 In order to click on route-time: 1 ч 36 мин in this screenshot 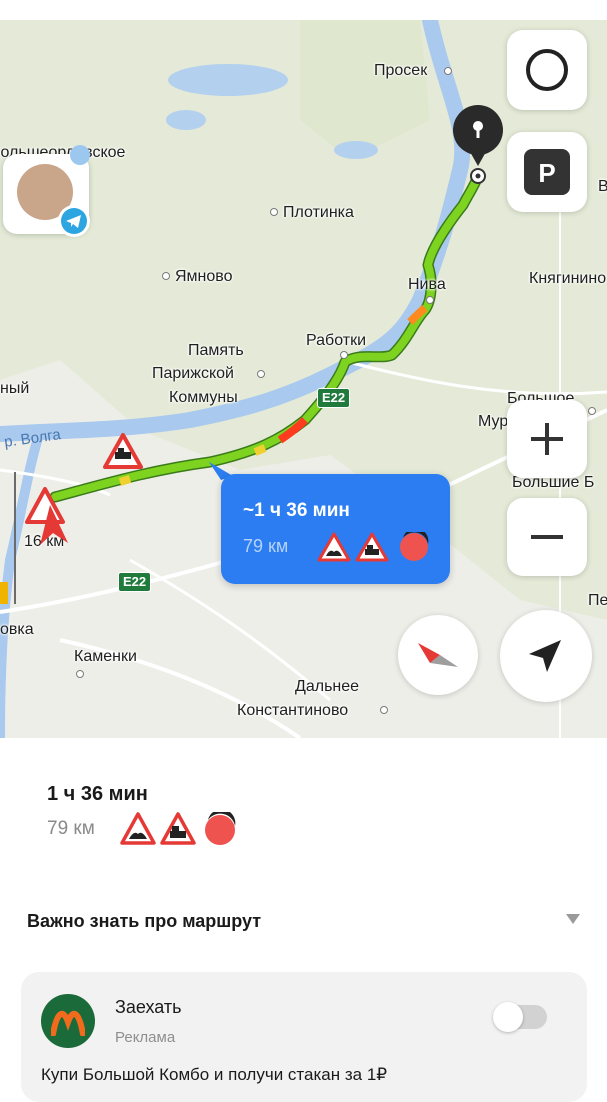, I will do `click(97, 794)`.